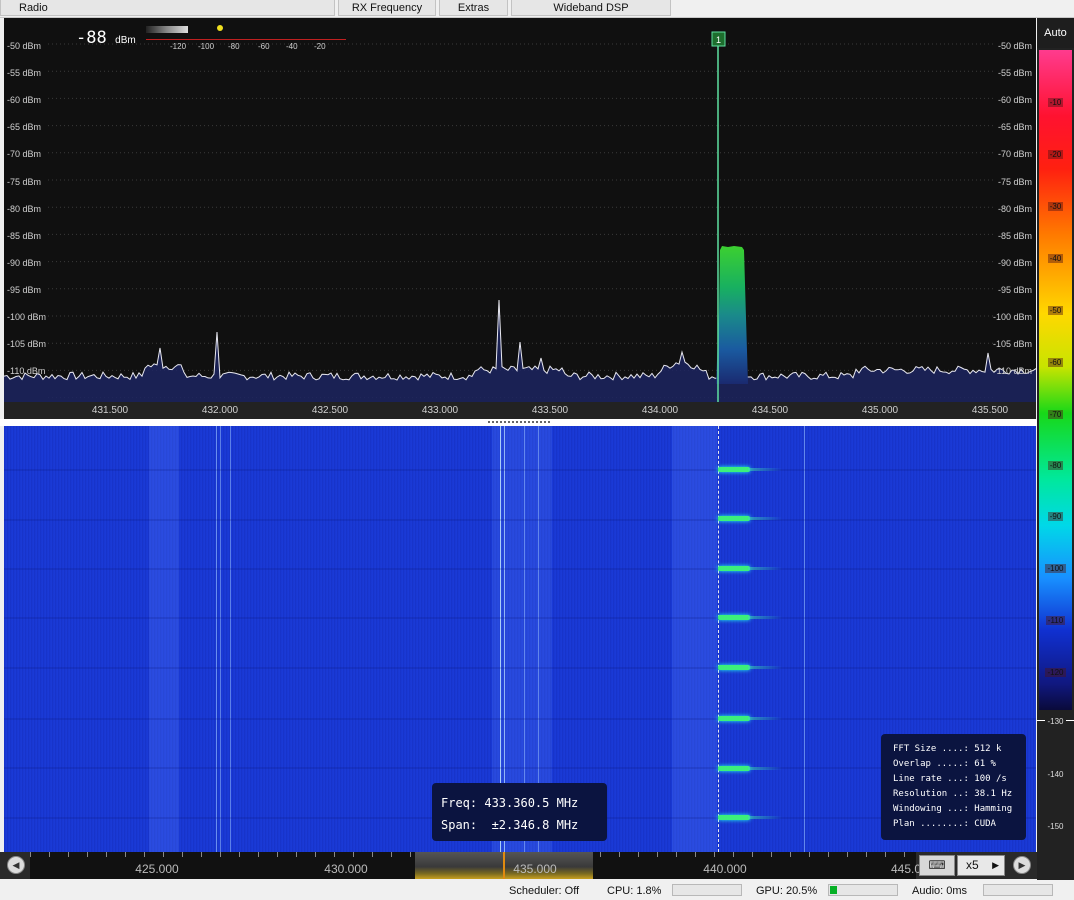 This screenshot has height=900, width=1074. What do you see at coordinates (1055, 568) in the screenshot?
I see `color-tick: -100` at bounding box center [1055, 568].